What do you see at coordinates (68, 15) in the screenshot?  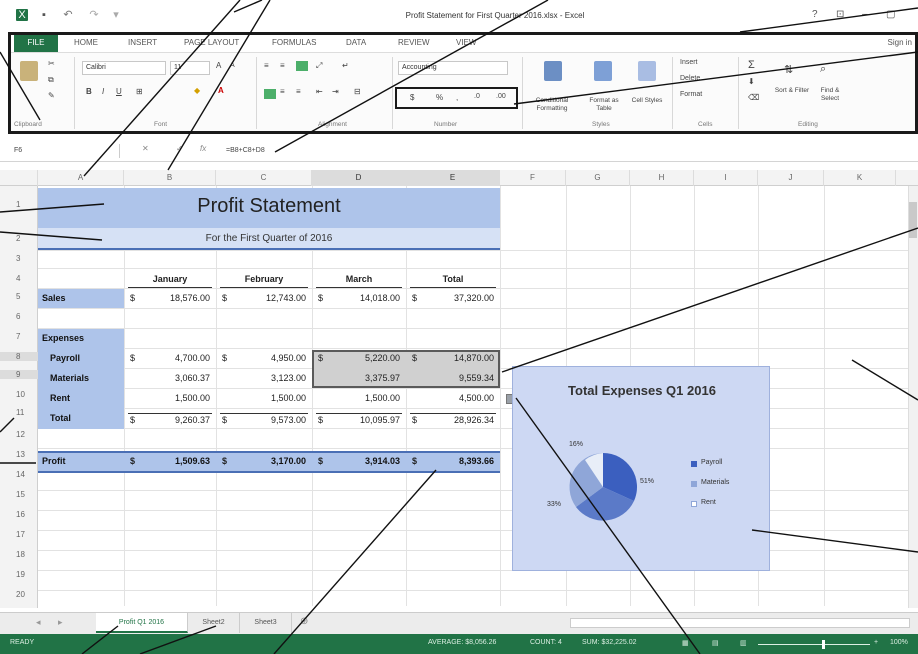 I see `undo-icon: ↶` at bounding box center [68, 15].